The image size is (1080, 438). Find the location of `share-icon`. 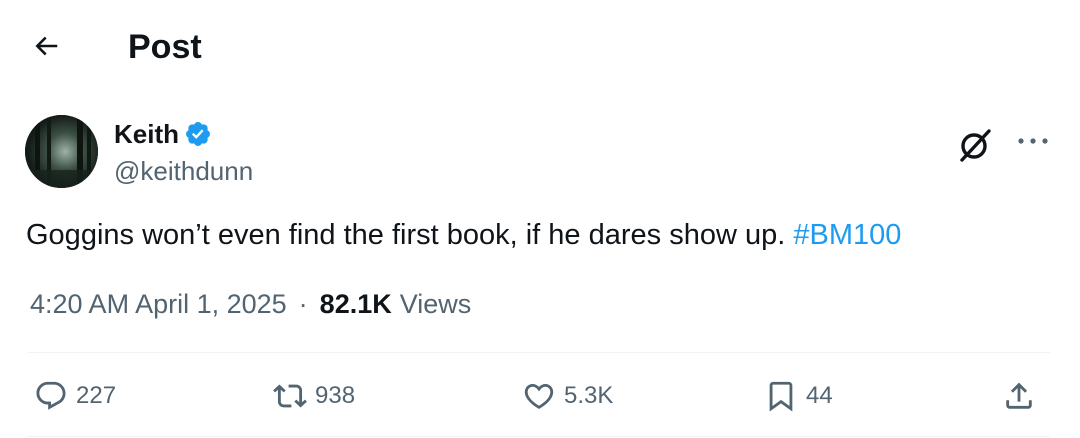

share-icon is located at coordinates (1019, 395).